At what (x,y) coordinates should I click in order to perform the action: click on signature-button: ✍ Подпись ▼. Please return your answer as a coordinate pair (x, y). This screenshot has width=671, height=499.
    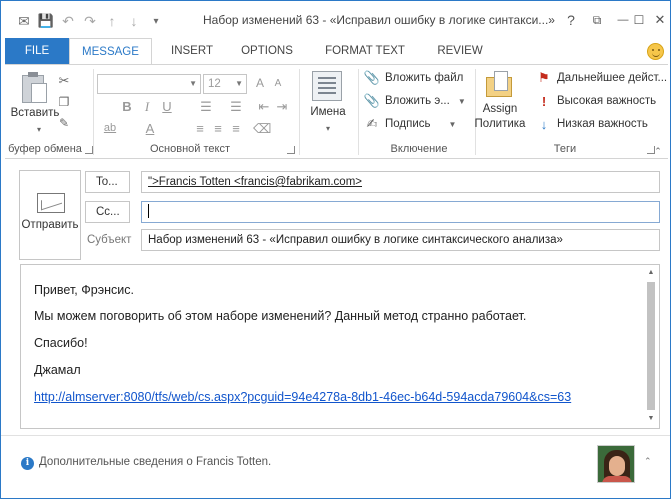
    Looking at the image, I should click on (410, 124).